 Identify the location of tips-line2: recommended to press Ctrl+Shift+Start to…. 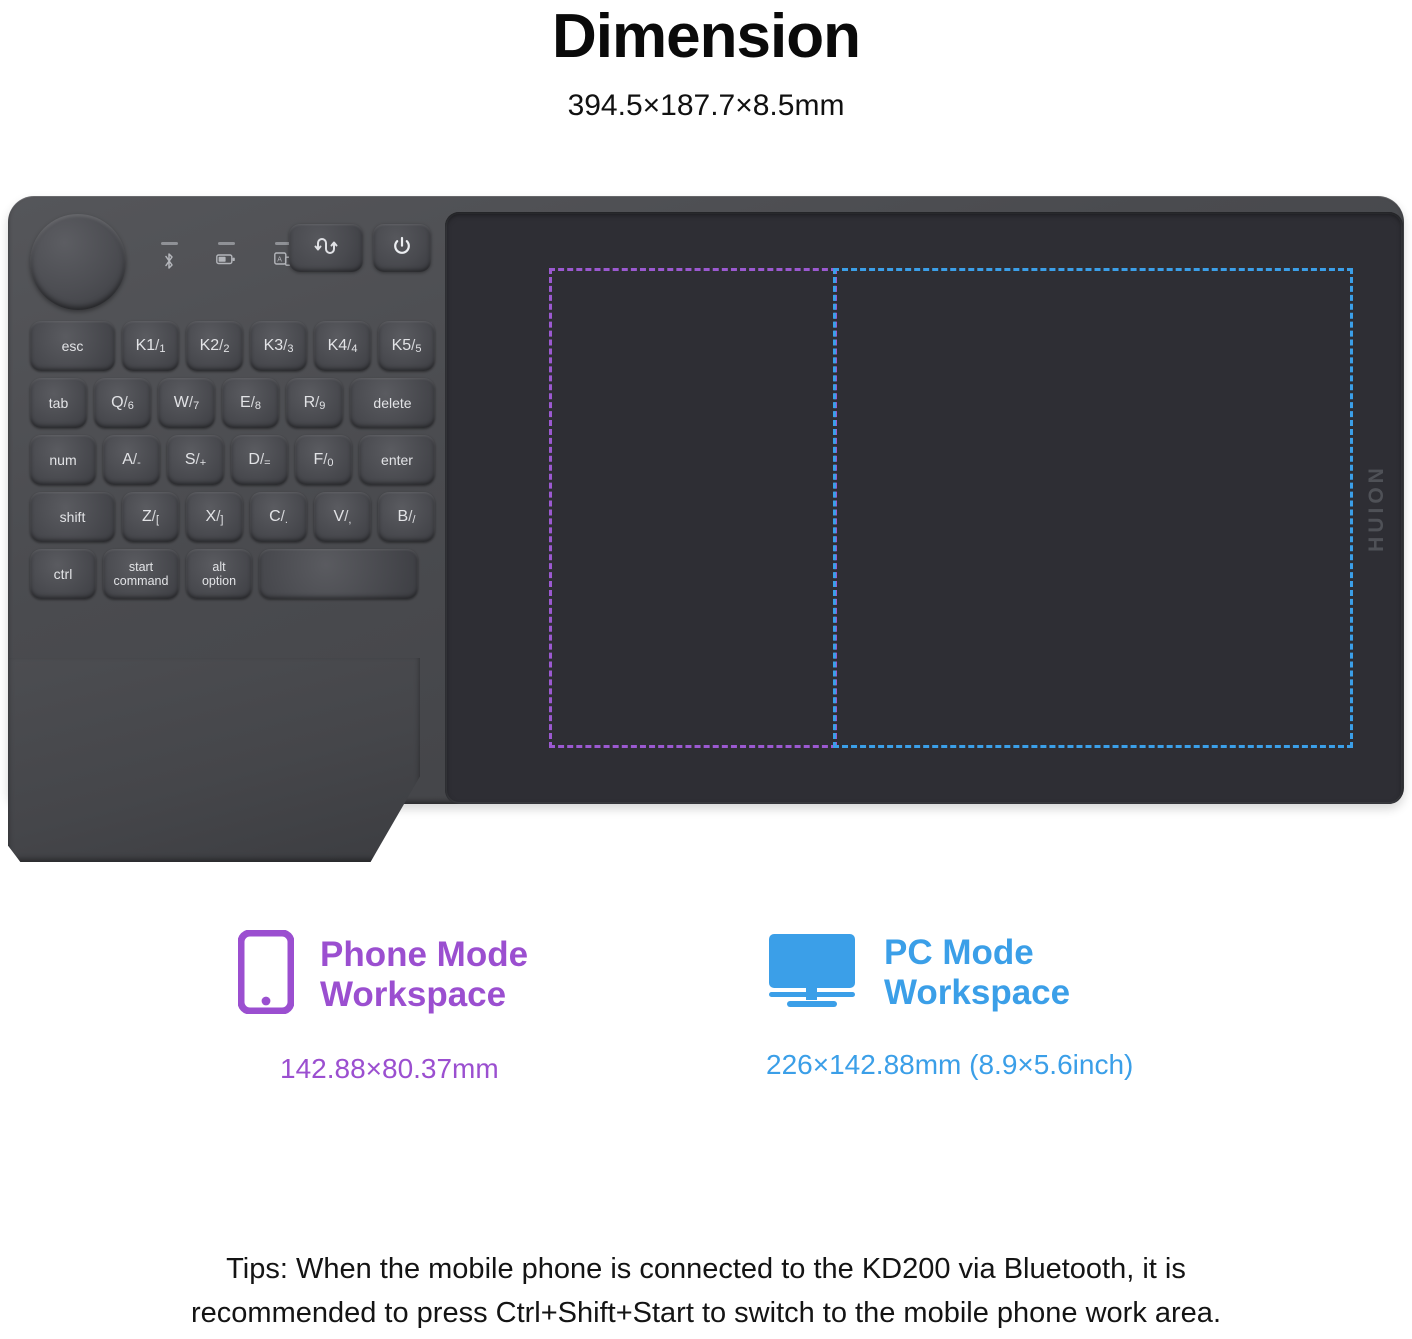
(706, 1312).